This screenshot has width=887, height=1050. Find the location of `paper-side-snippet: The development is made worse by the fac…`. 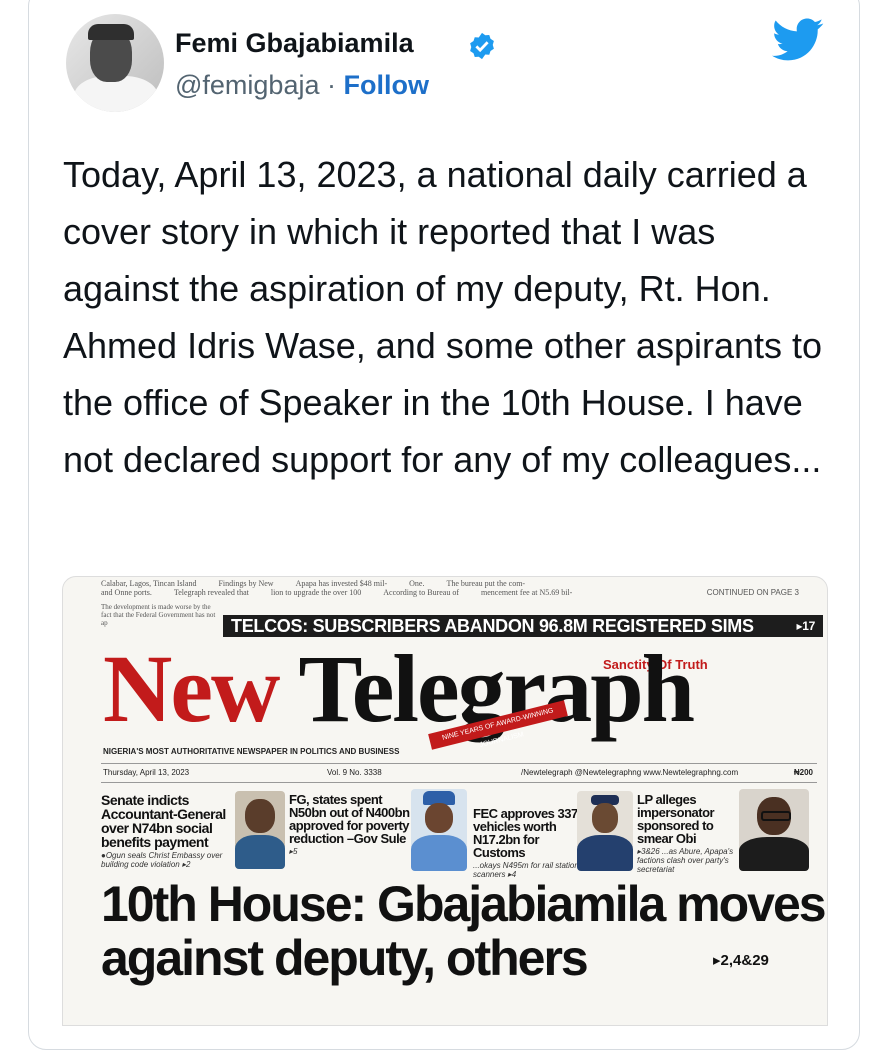

paper-side-snippet: The development is made worse by the fac… is located at coordinates (158, 615).